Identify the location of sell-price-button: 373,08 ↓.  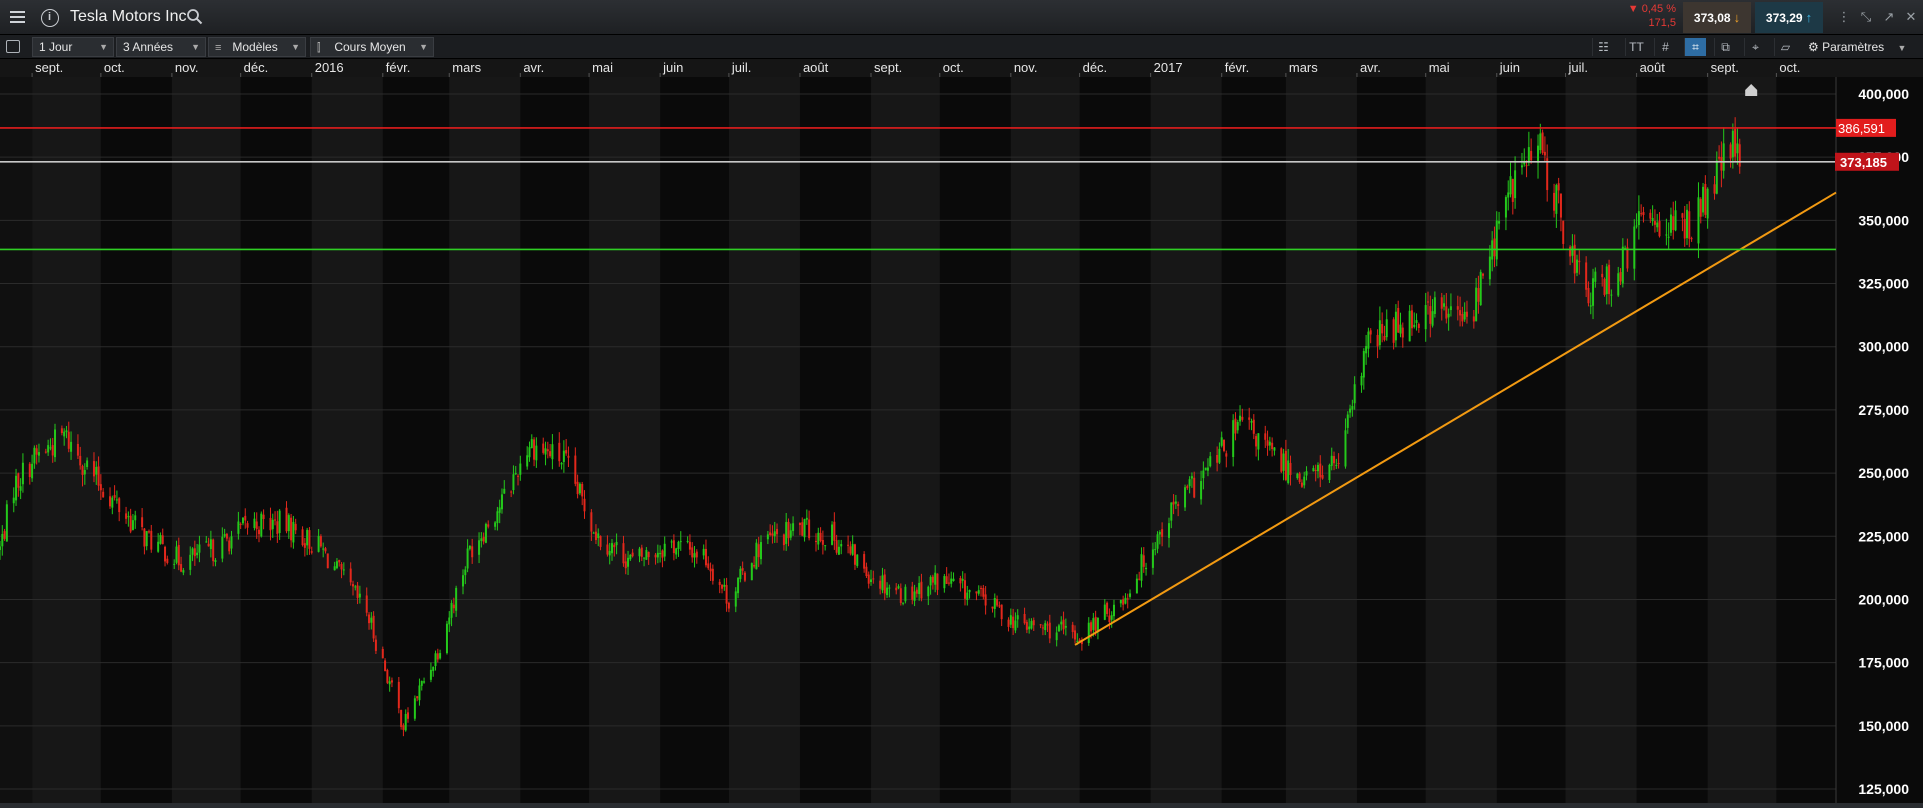
(1717, 17).